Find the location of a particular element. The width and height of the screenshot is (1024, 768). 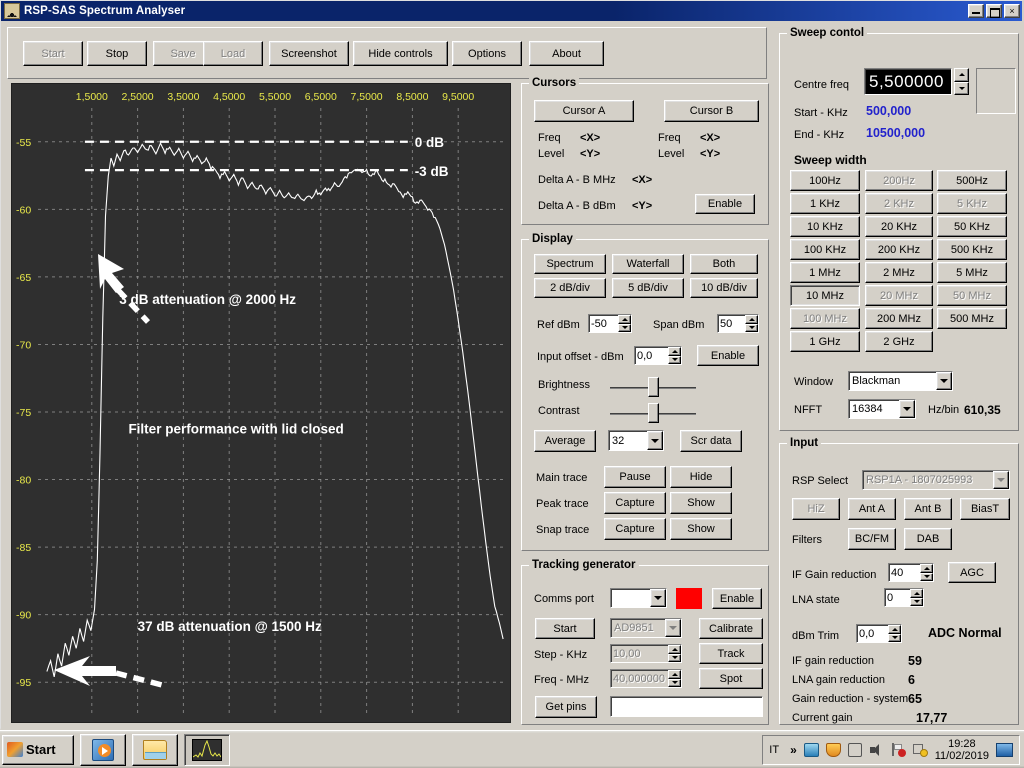

tracking-calibrate-button: Calibrate is located at coordinates (731, 628).